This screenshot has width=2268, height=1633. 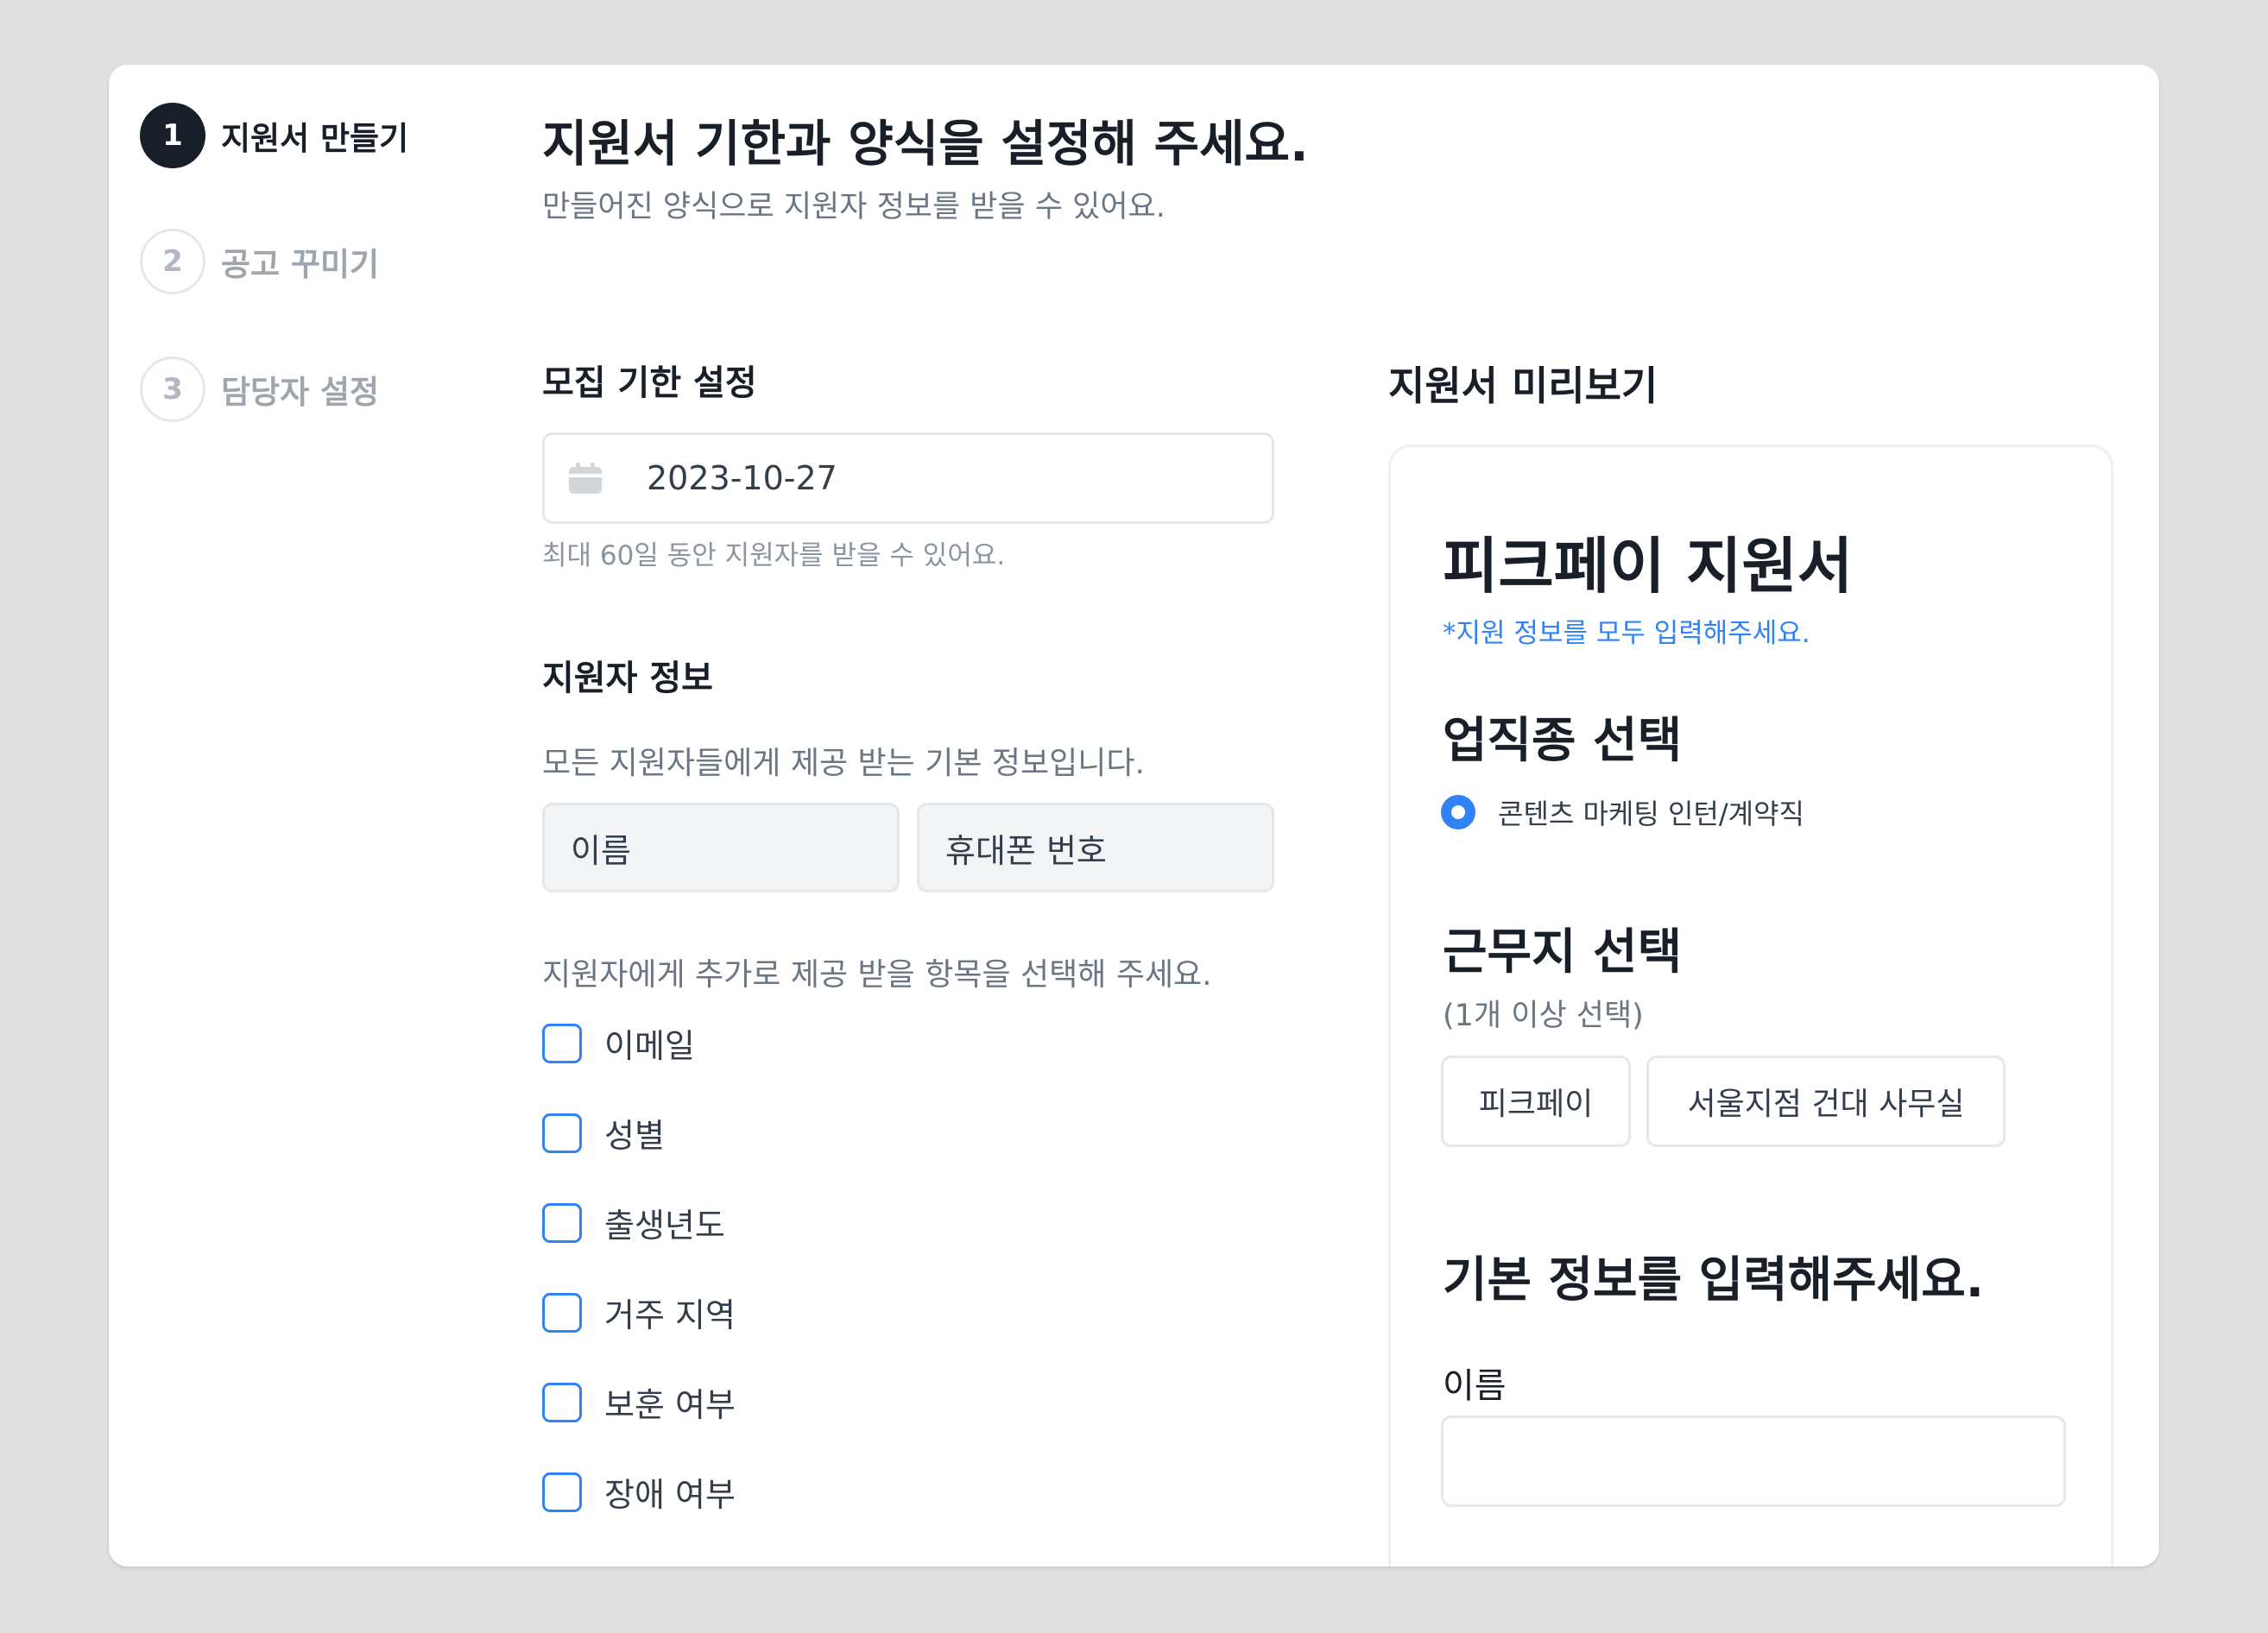 I want to click on preview-name-input, so click(x=1753, y=1461).